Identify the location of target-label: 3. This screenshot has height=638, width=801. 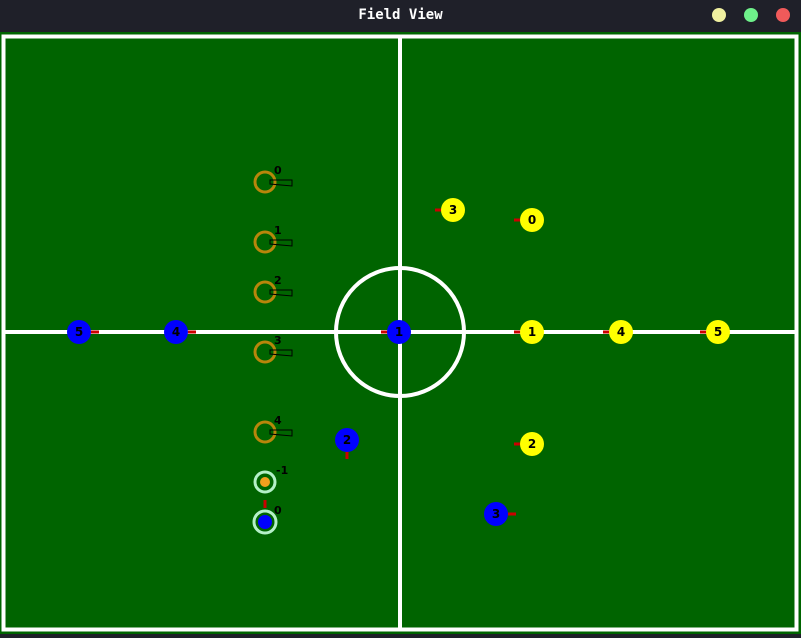
(278, 340).